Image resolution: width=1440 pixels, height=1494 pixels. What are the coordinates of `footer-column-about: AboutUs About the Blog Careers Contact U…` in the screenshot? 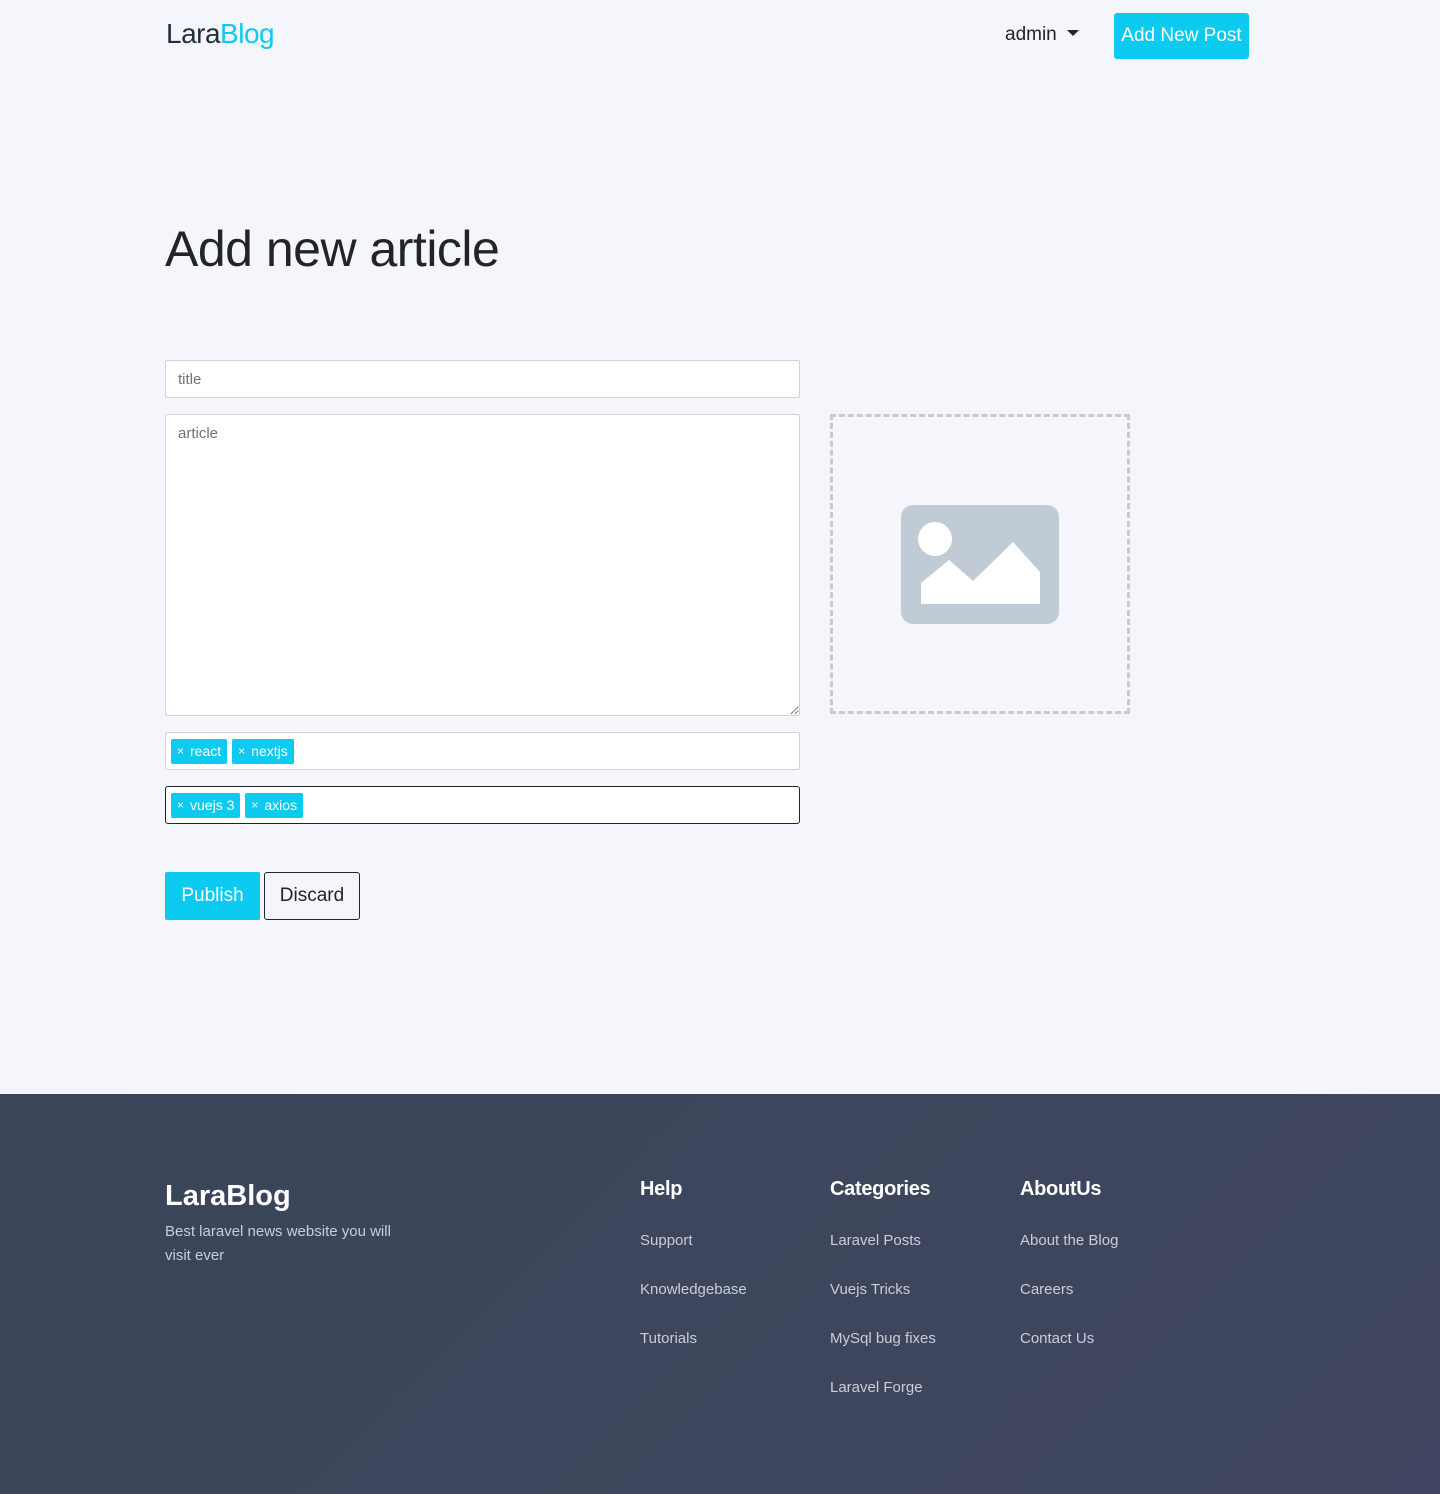 It's located at (1069, 1278).